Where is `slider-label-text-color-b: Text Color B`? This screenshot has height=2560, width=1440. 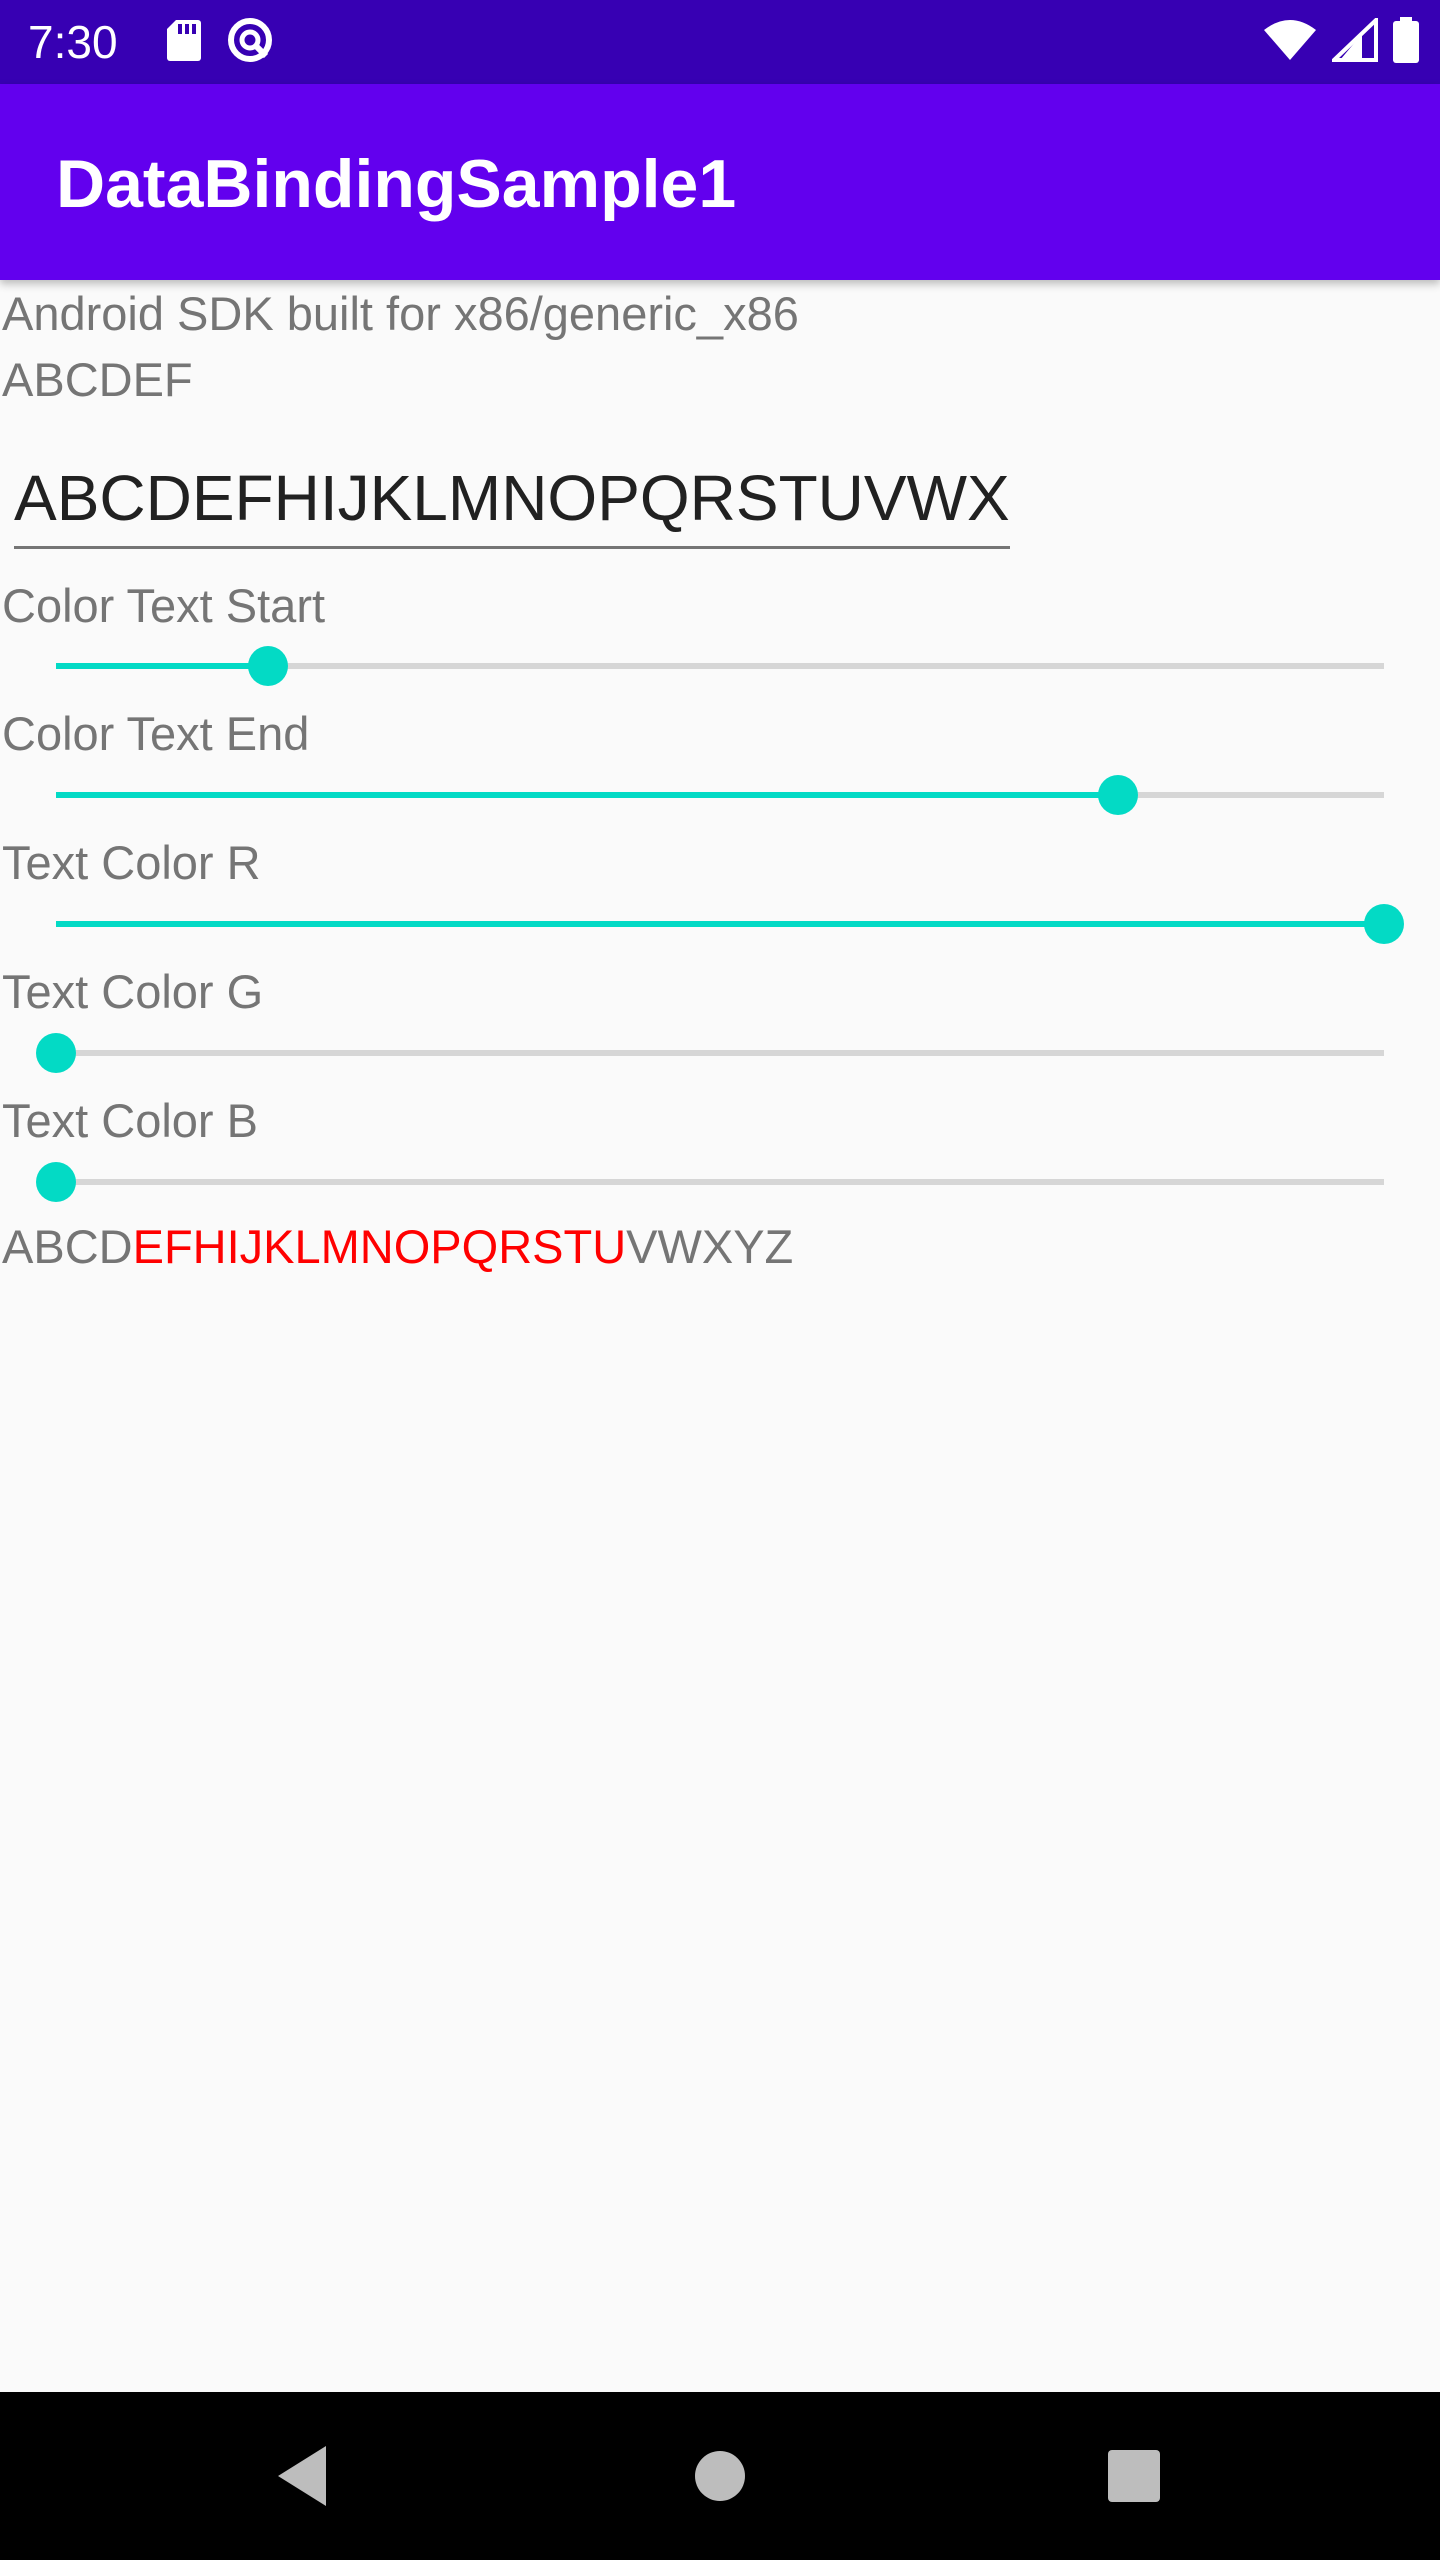 slider-label-text-color-b: Text Color B is located at coordinates (130, 1120).